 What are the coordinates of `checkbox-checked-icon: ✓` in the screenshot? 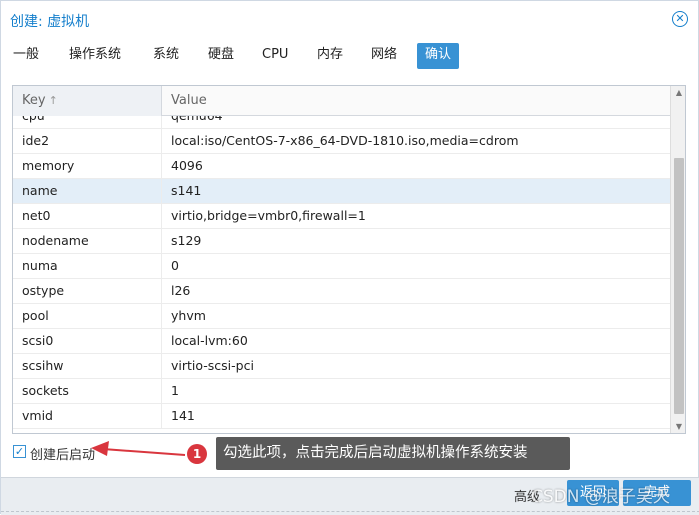 It's located at (19, 451).